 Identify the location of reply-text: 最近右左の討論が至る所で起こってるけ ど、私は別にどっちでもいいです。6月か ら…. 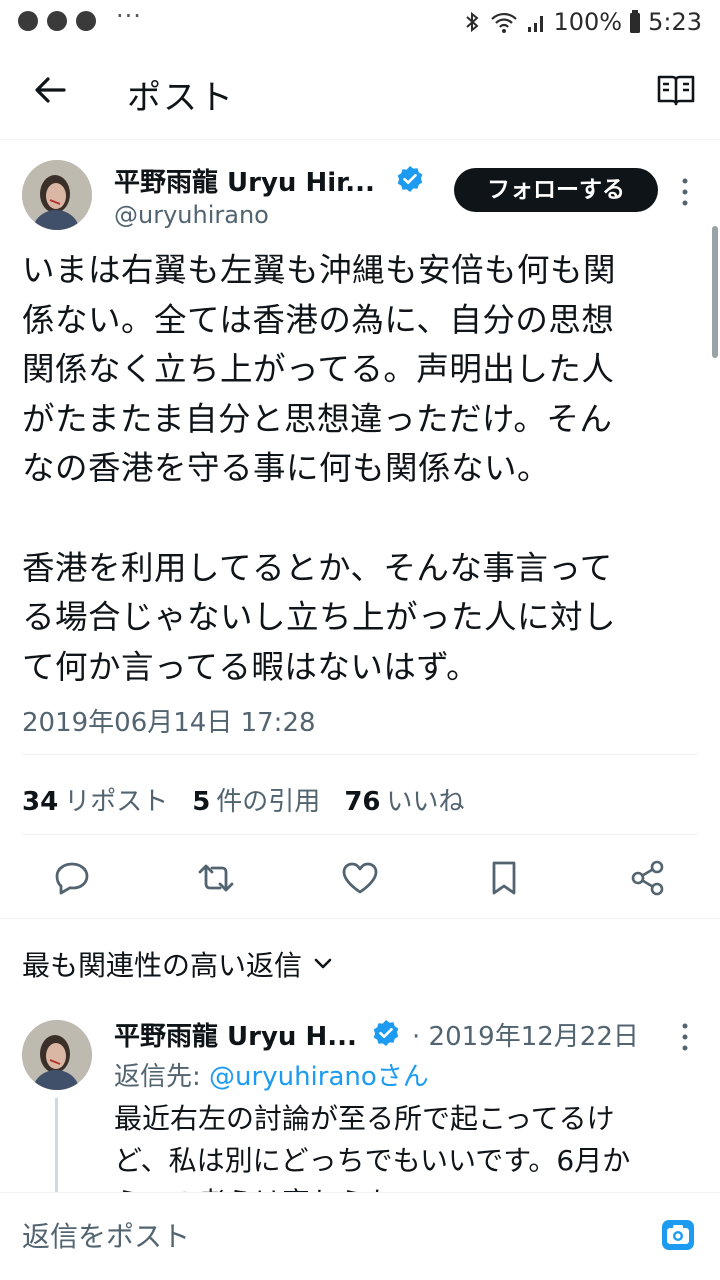
(372, 1147).